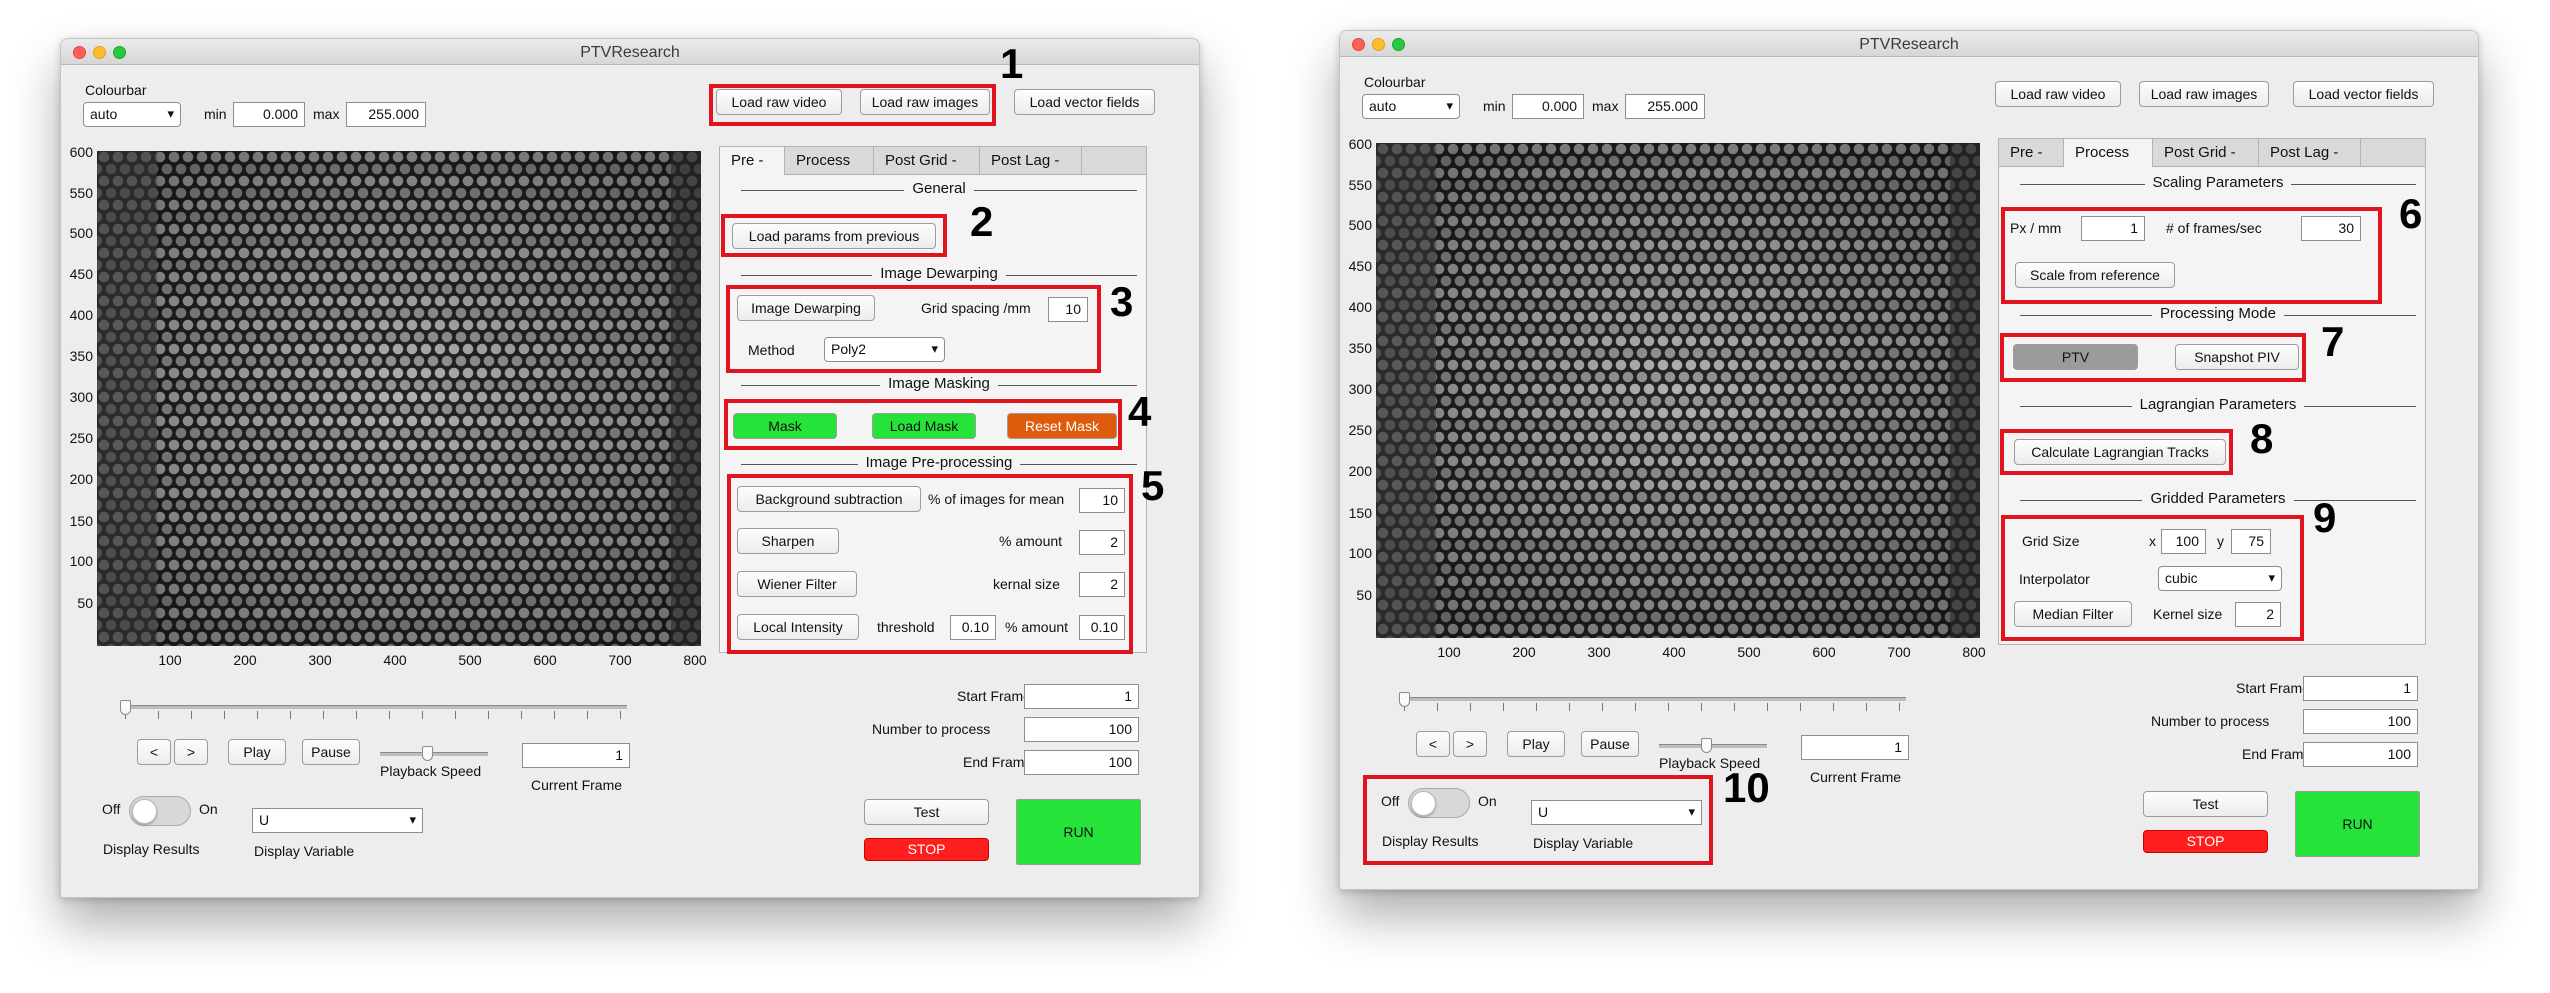  What do you see at coordinates (2262, 438) in the screenshot?
I see `callout-8: 8` at bounding box center [2262, 438].